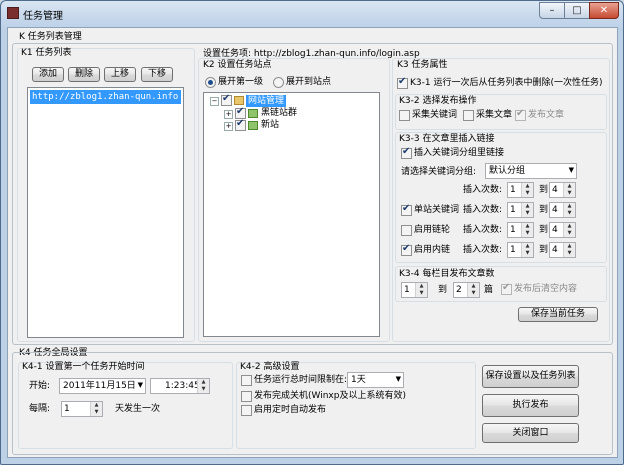  I want to click on tree-root-label: 网站管理, so click(266, 101).